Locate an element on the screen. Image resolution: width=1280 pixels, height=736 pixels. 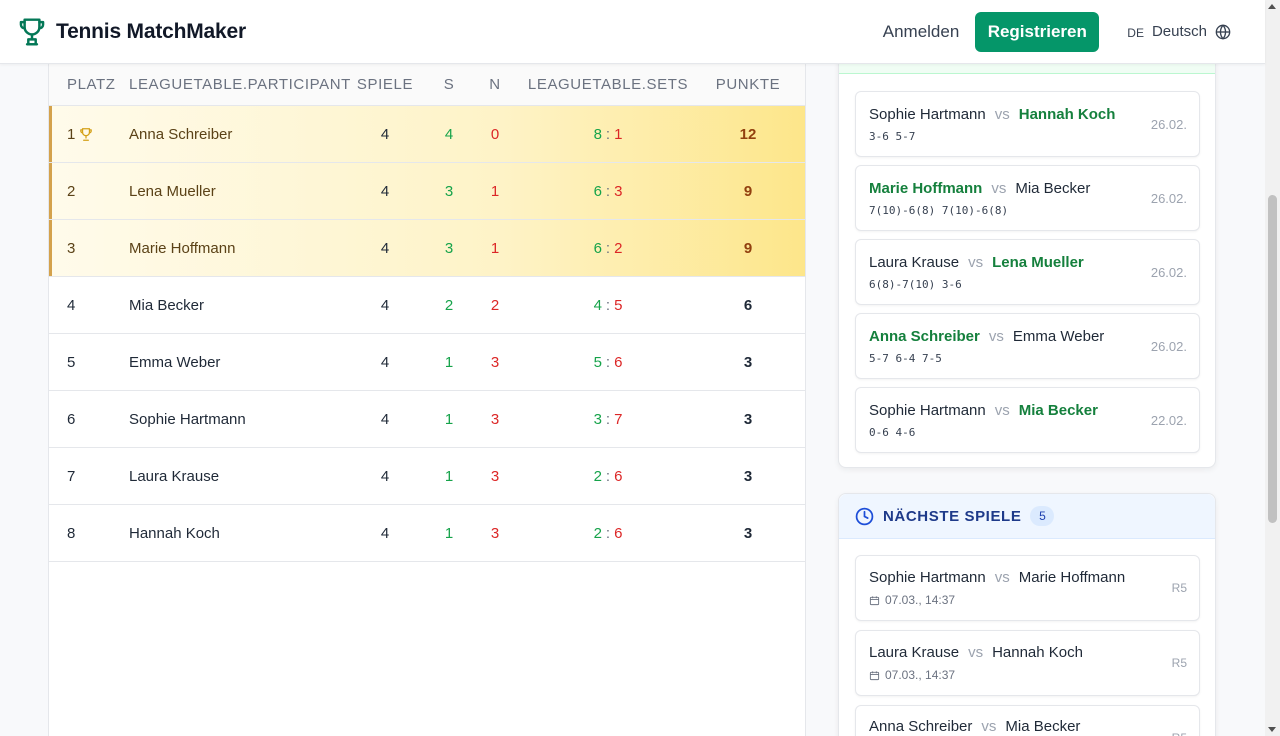
col-sets: LEAGUETABLE.SETS is located at coordinates (608, 84).